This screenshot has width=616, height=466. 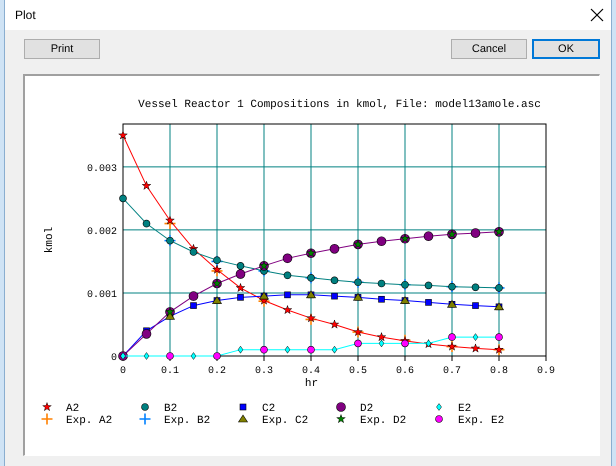 What do you see at coordinates (285, 421) in the screenshot?
I see `legend-label: Exp. C2` at bounding box center [285, 421].